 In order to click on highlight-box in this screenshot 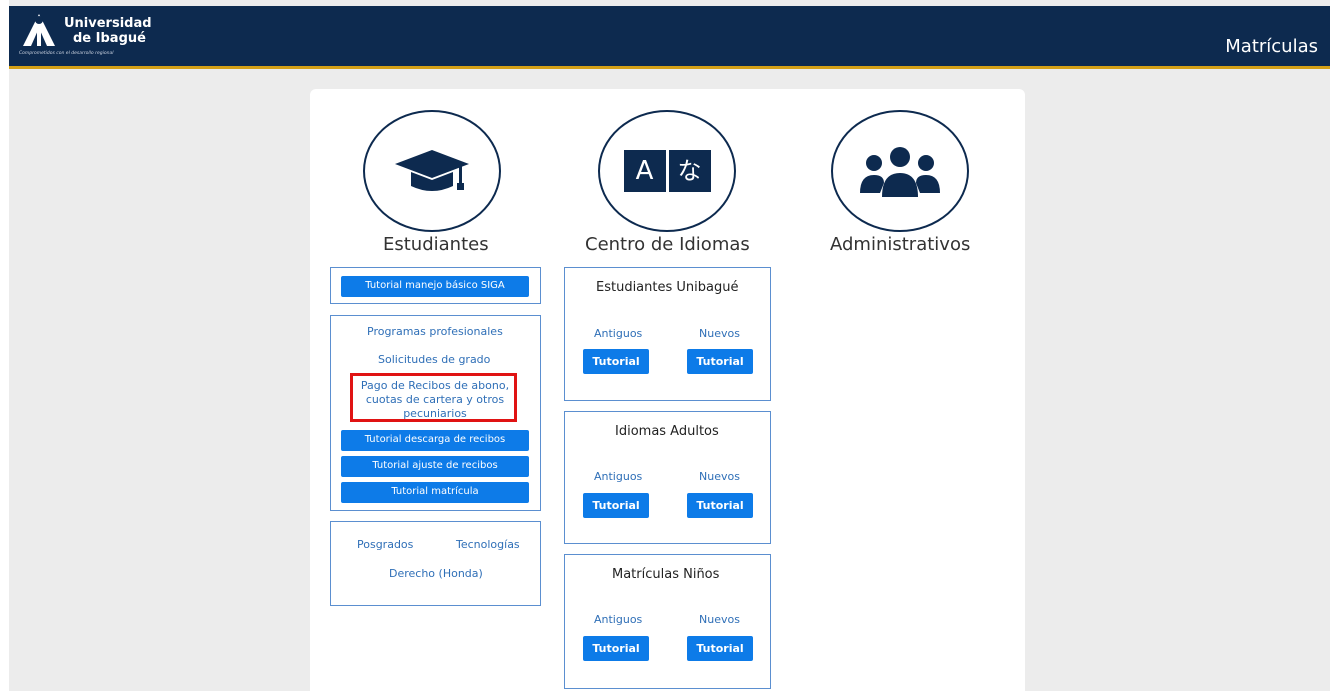, I will do `click(433, 397)`.